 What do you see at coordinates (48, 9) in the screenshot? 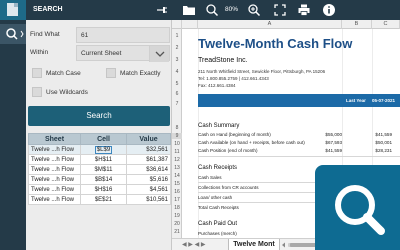
I see `search-panel-title: SEARCH` at bounding box center [48, 9].